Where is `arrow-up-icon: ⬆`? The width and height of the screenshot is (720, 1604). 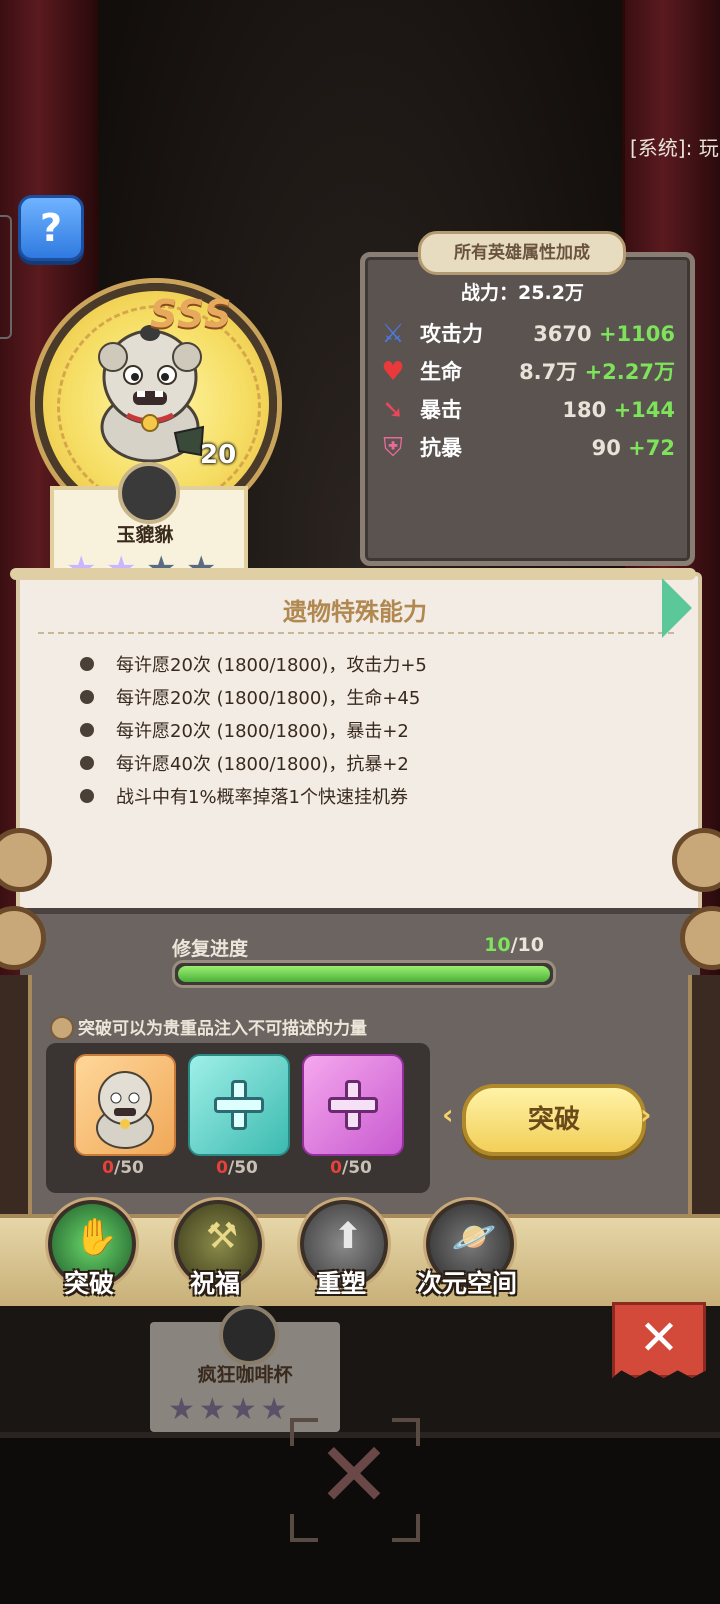 arrow-up-icon: ⬆ is located at coordinates (348, 1236).